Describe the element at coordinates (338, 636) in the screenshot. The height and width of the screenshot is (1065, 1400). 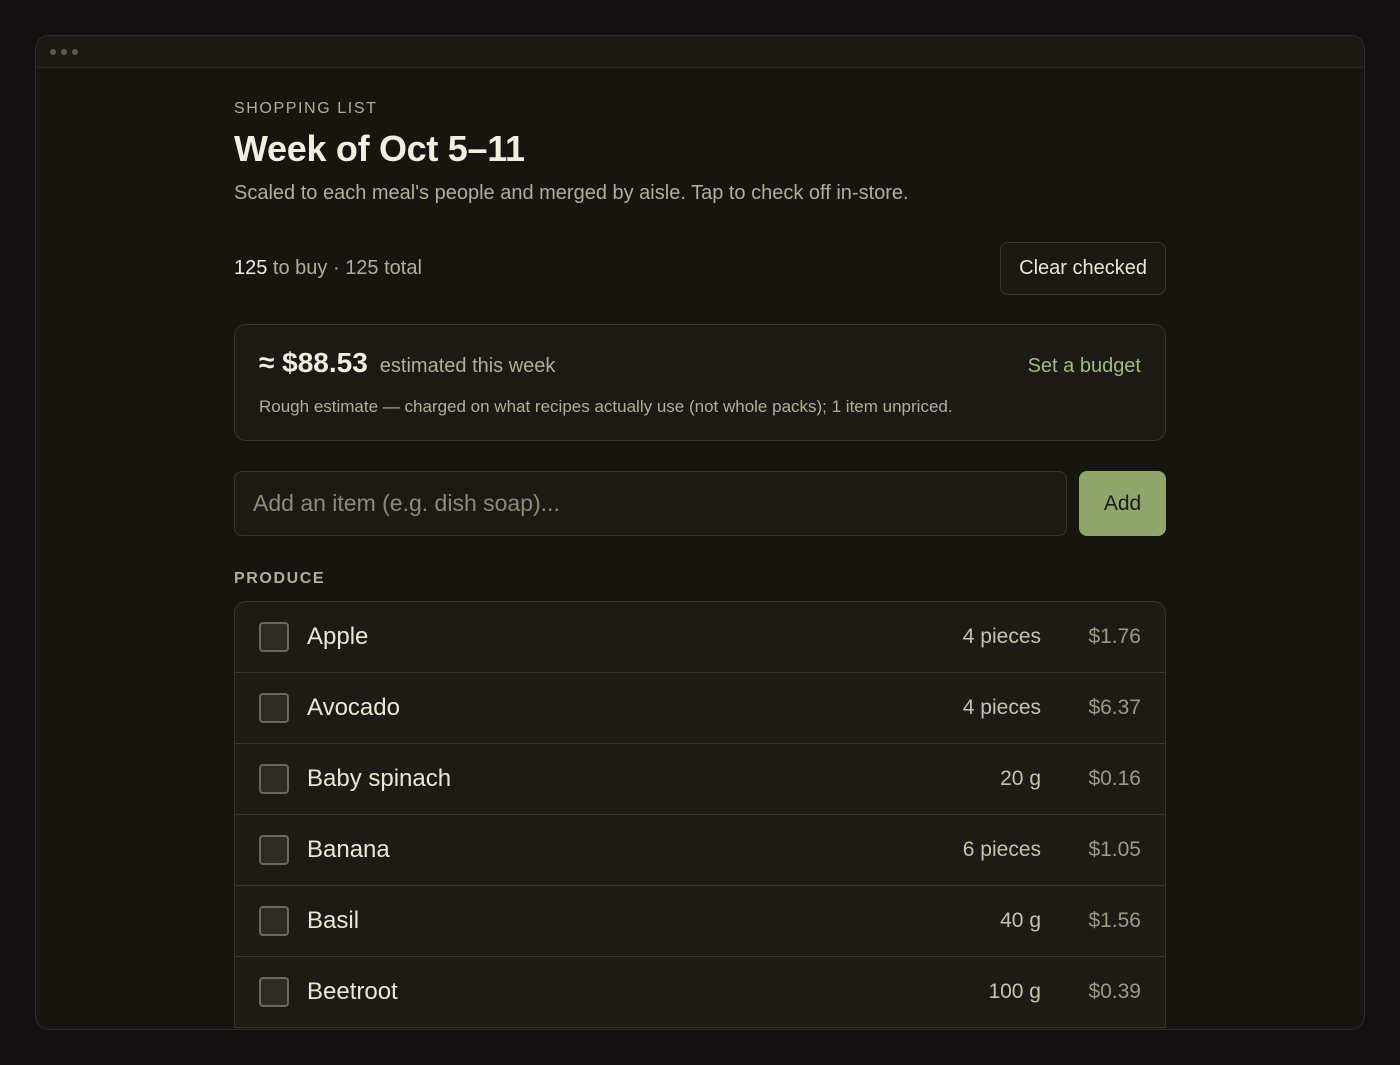
I see `item-name: Apple` at that location.